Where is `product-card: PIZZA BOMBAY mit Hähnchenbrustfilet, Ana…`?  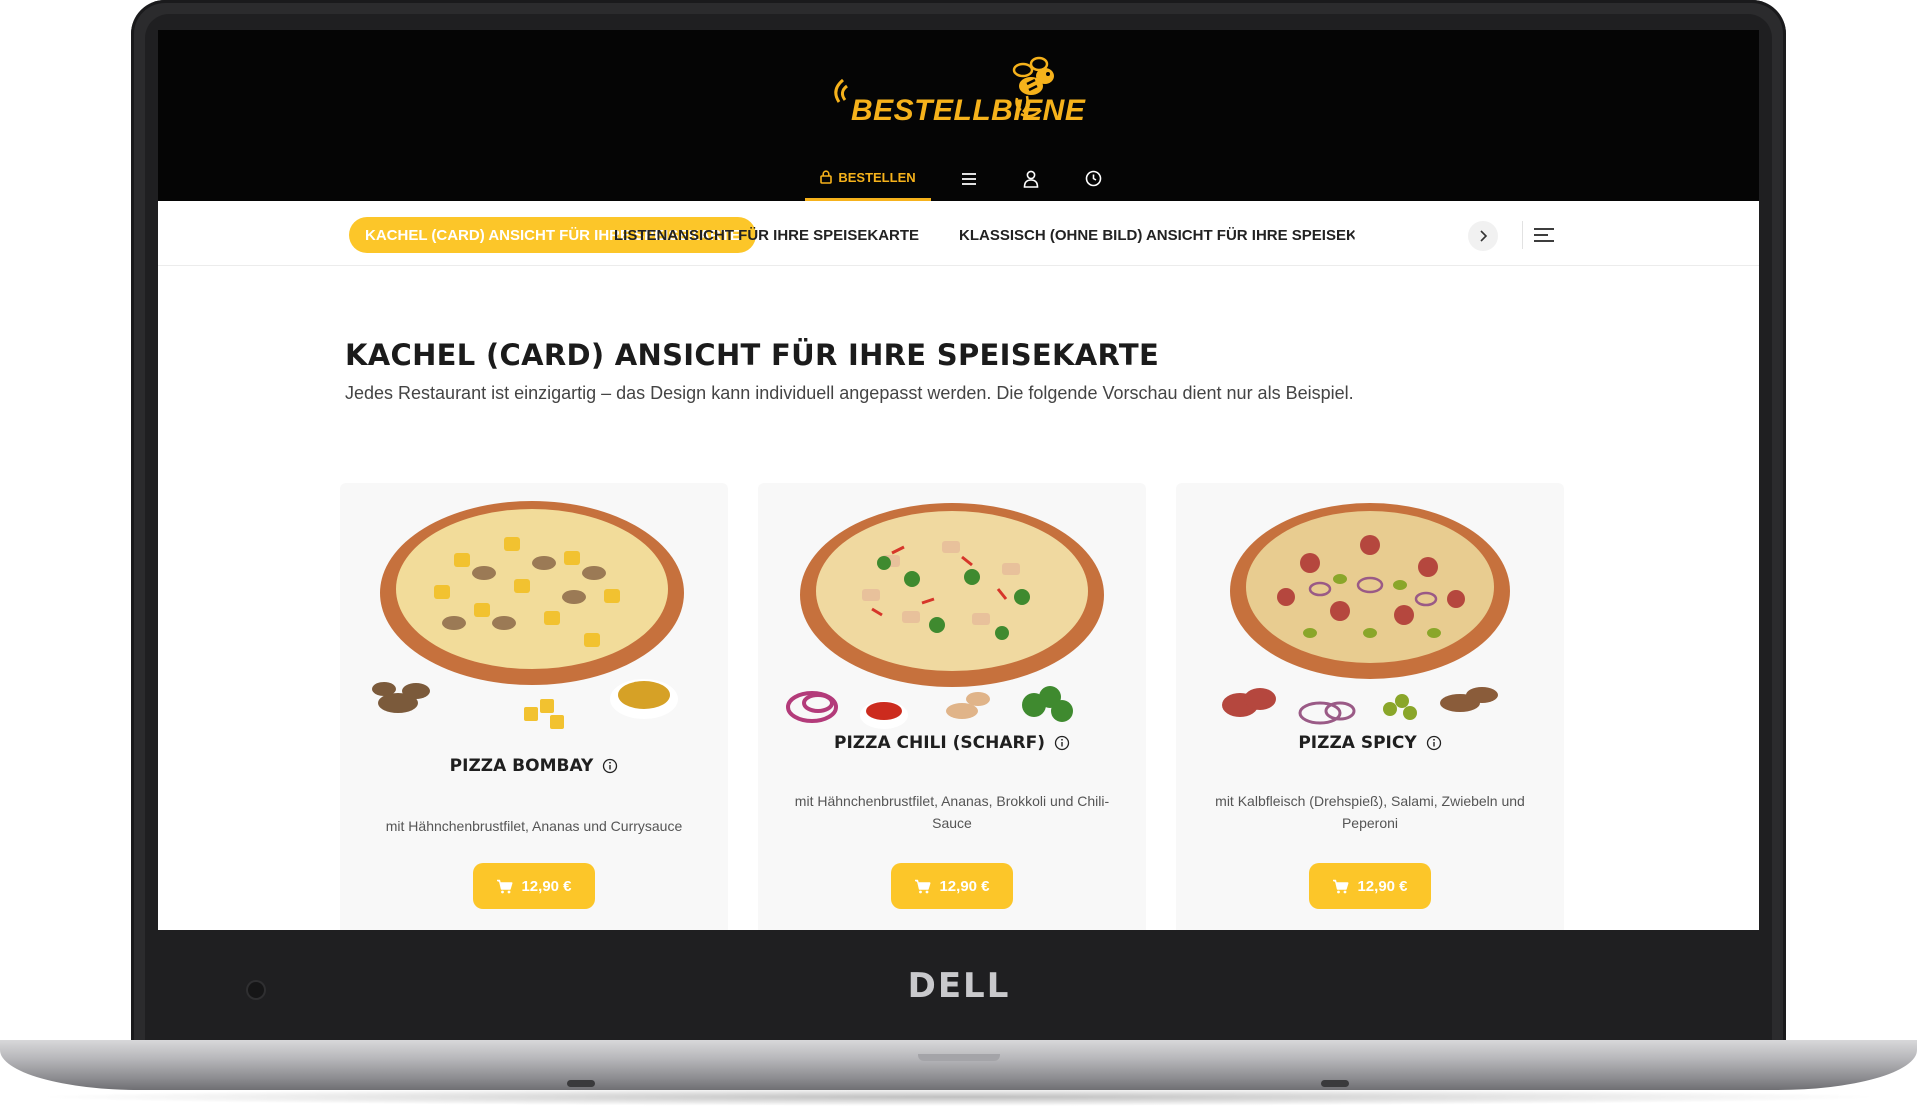 product-card: PIZZA BOMBAY mit Hähnchenbrustfilet, Ana… is located at coordinates (534, 706).